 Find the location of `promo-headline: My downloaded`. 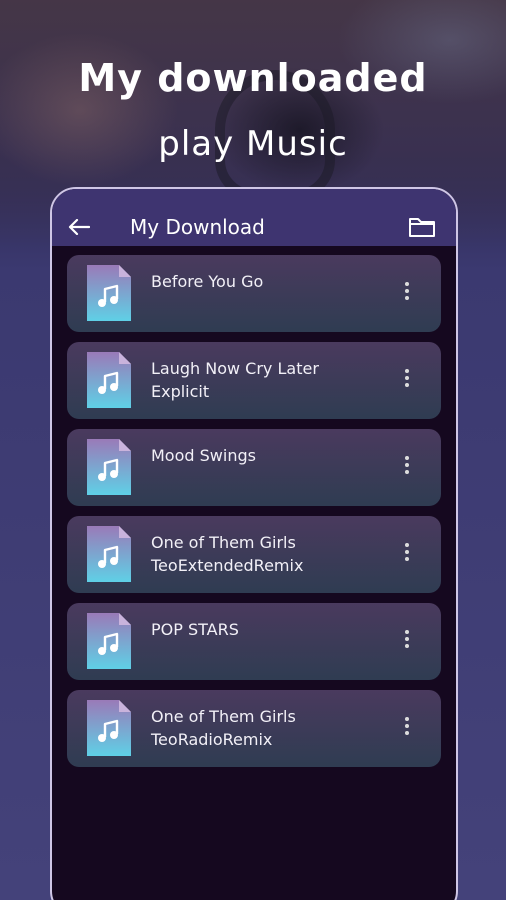

promo-headline: My downloaded is located at coordinates (253, 78).